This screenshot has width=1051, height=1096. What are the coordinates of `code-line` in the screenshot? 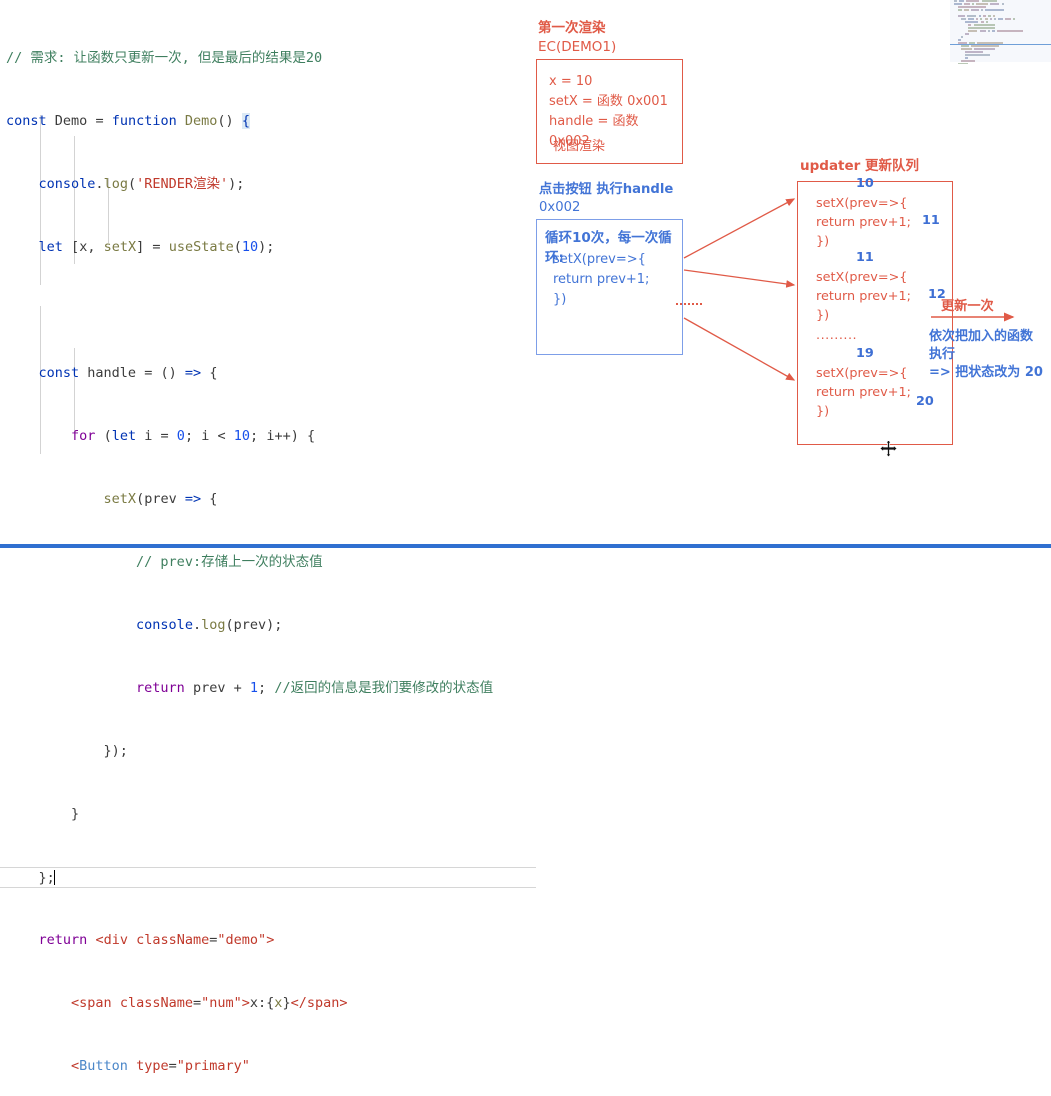 It's located at (268, 310).